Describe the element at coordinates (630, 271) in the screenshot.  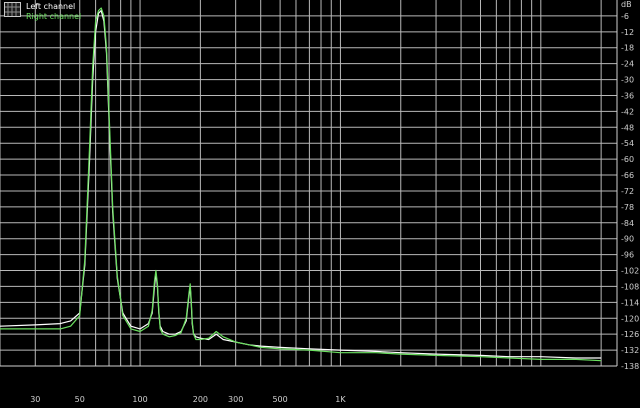
I see `y-tick-label: -102` at that location.